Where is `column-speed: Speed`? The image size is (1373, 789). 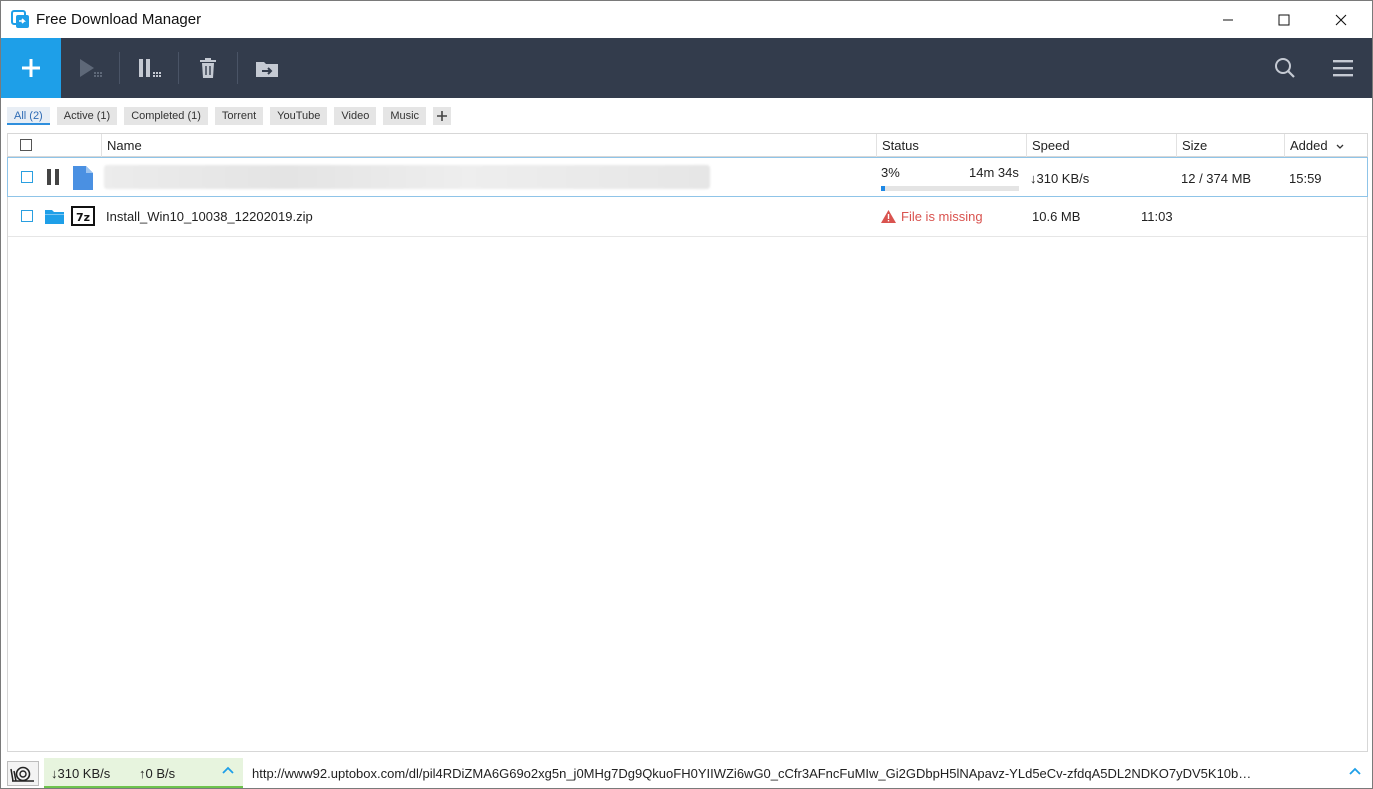
column-speed: Speed is located at coordinates (1101, 145).